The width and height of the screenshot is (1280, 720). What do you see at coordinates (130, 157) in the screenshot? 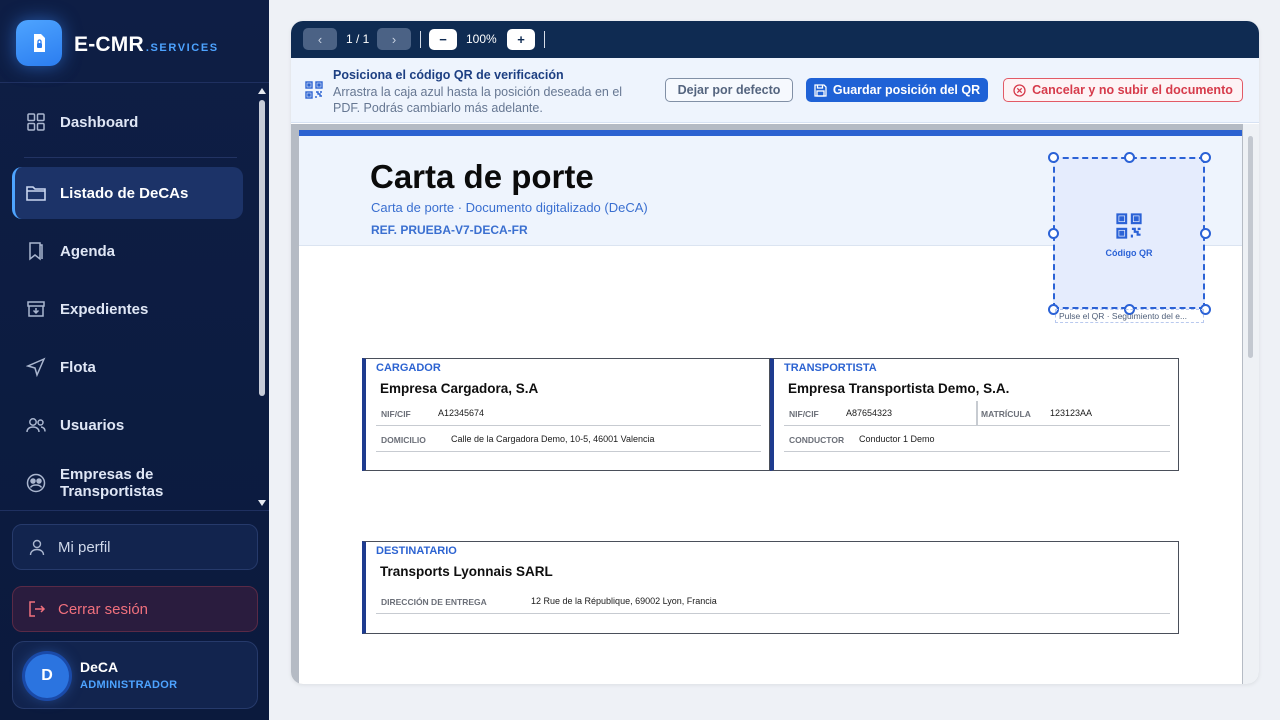
I see `nav-divider` at bounding box center [130, 157].